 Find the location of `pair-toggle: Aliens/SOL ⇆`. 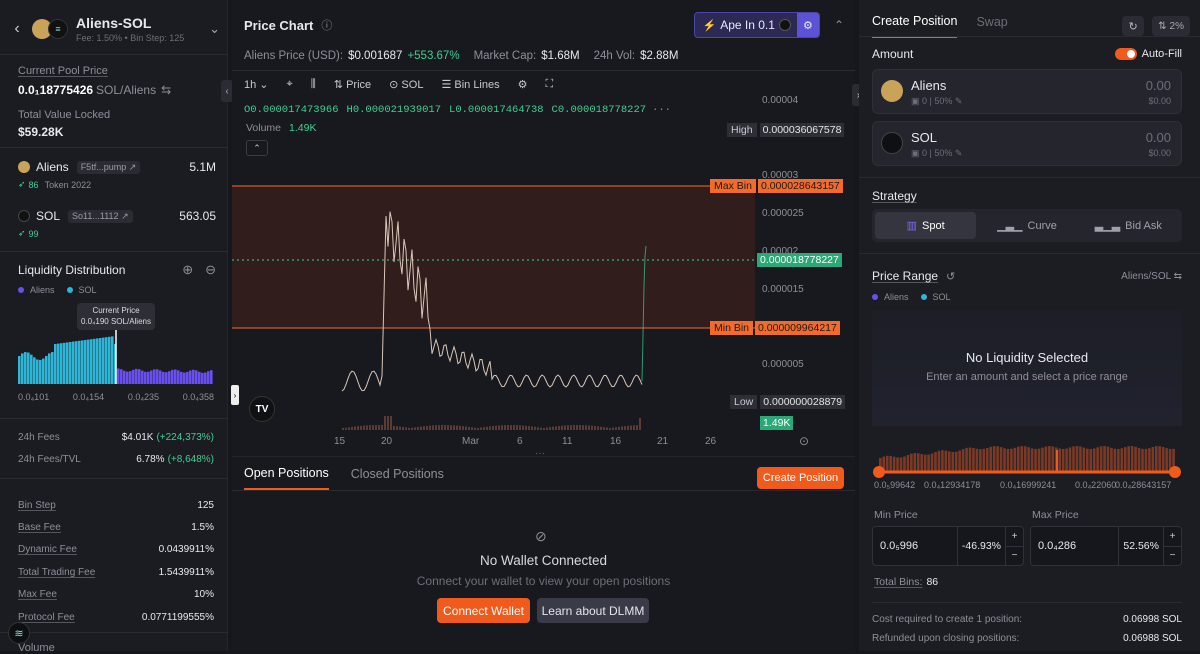

pair-toggle: Aliens/SOL ⇆ is located at coordinates (1151, 276).